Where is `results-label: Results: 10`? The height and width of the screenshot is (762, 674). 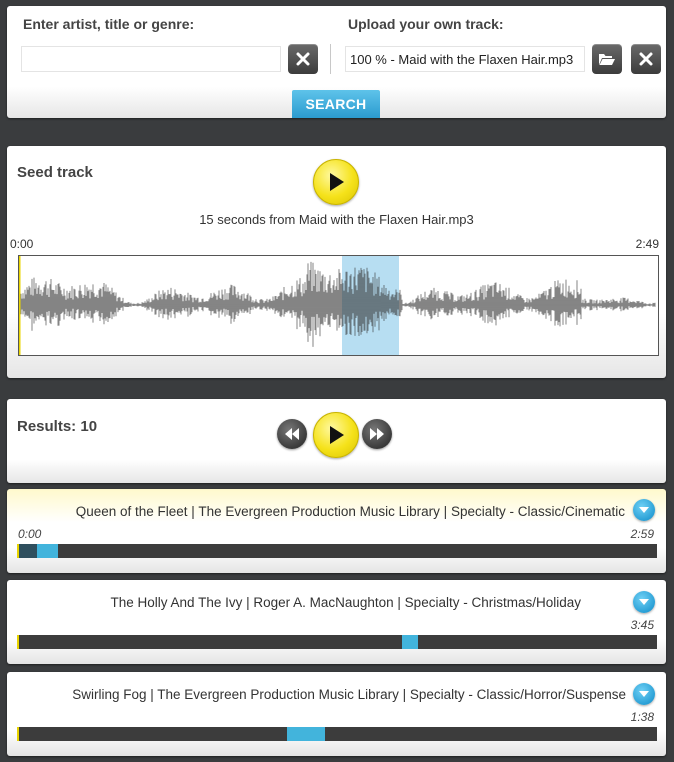 results-label: Results: 10 is located at coordinates (57, 426).